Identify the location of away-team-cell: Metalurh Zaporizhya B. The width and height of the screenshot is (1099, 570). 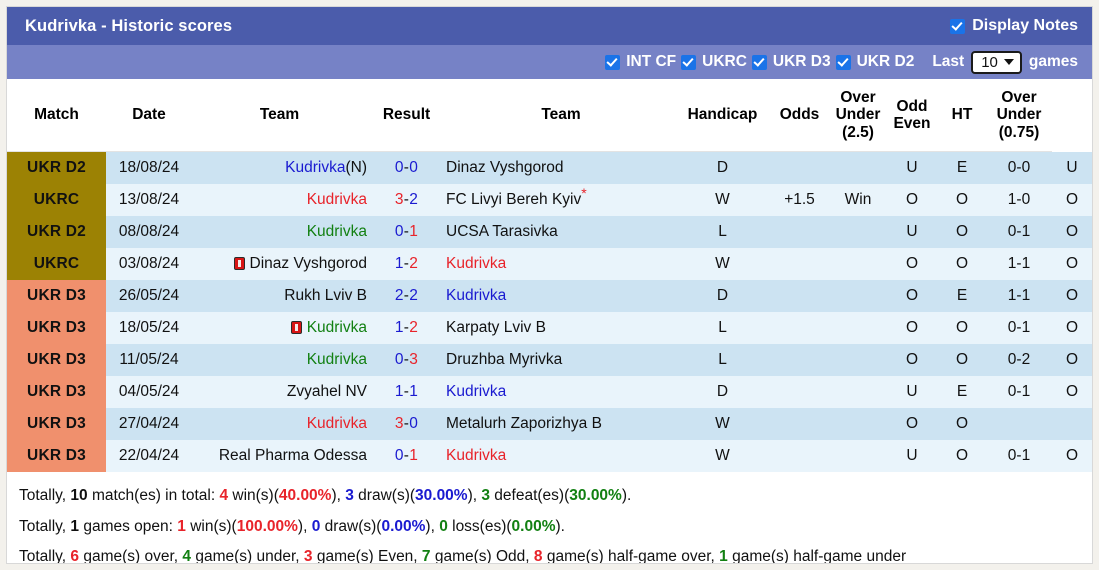
(561, 424).